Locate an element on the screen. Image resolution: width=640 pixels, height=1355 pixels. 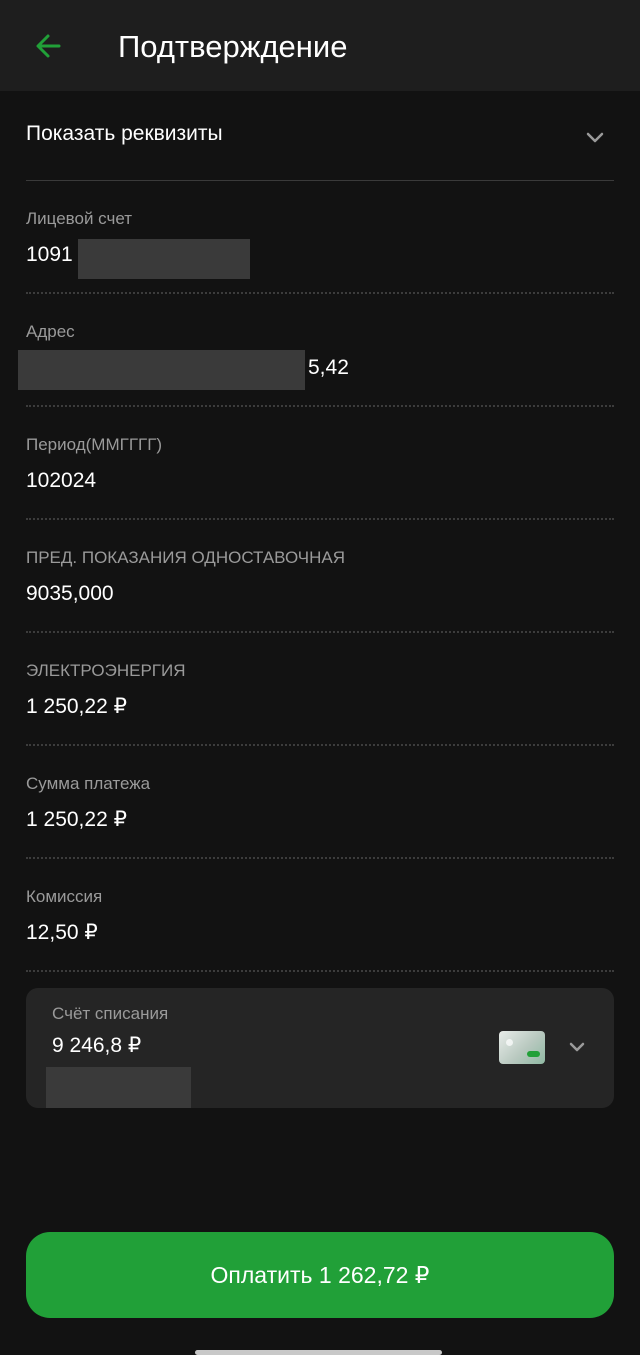
show-details-label: Показать реквизиты is located at coordinates (124, 133).